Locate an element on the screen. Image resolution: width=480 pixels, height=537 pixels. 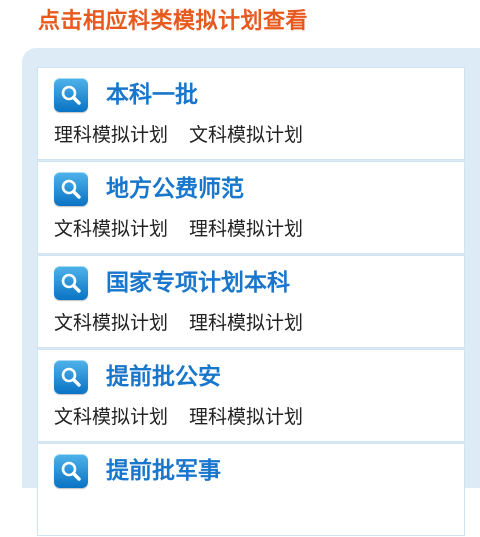
card-header: 提前批公安 is located at coordinates (137, 377).